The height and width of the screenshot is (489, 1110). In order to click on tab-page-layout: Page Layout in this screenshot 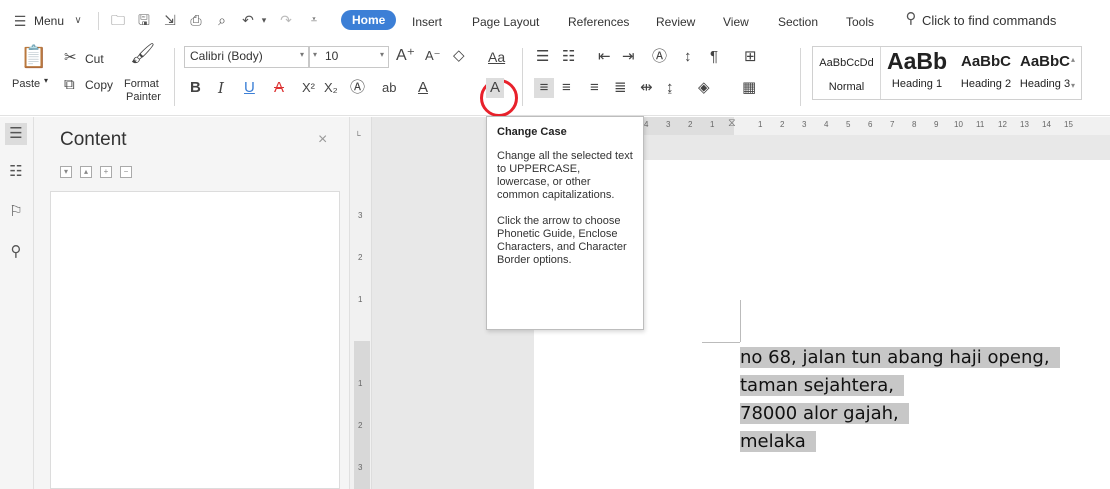, I will do `click(505, 22)`.